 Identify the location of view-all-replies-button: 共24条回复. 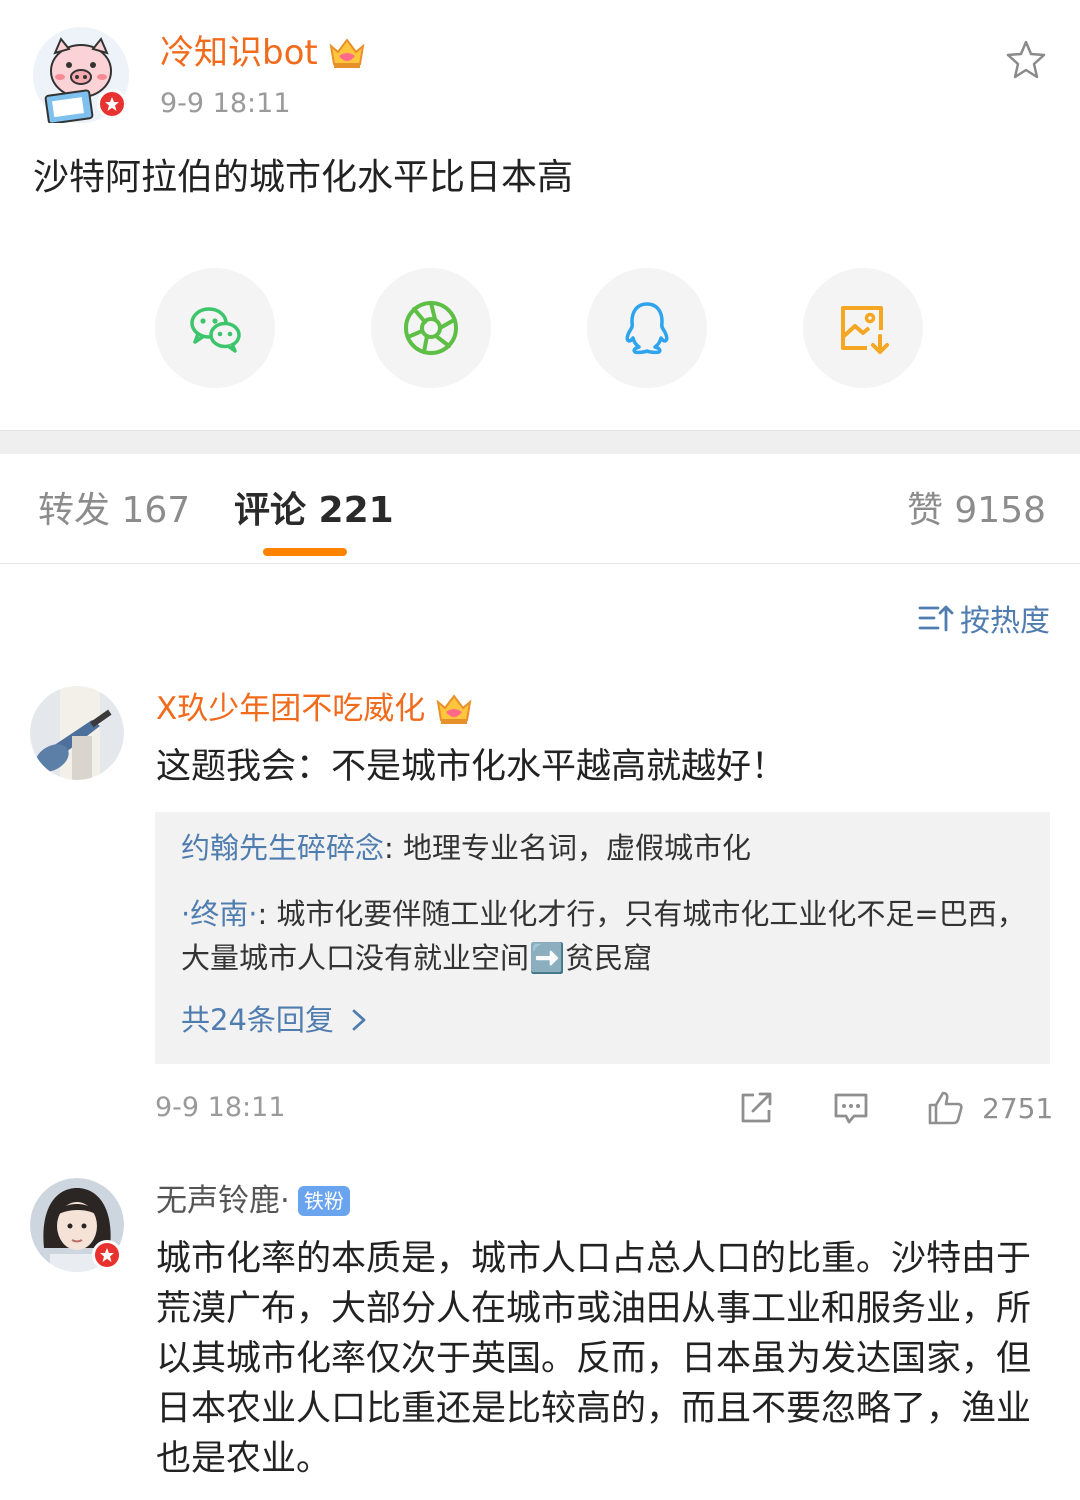
(275, 1020).